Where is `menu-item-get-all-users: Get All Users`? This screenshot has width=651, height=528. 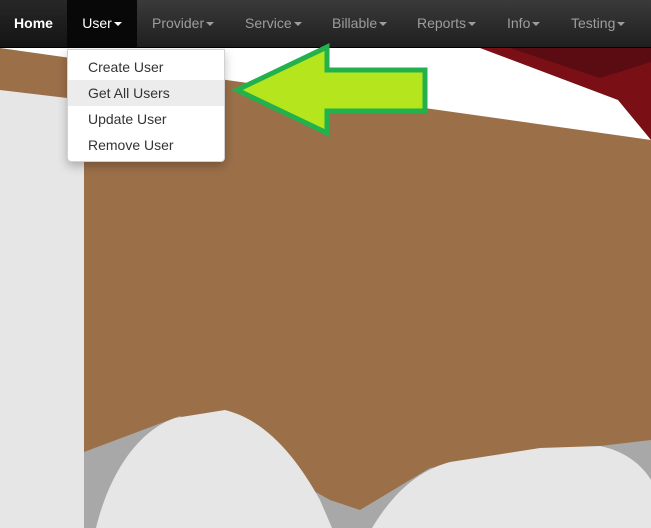
menu-item-get-all-users: Get All Users is located at coordinates (146, 93).